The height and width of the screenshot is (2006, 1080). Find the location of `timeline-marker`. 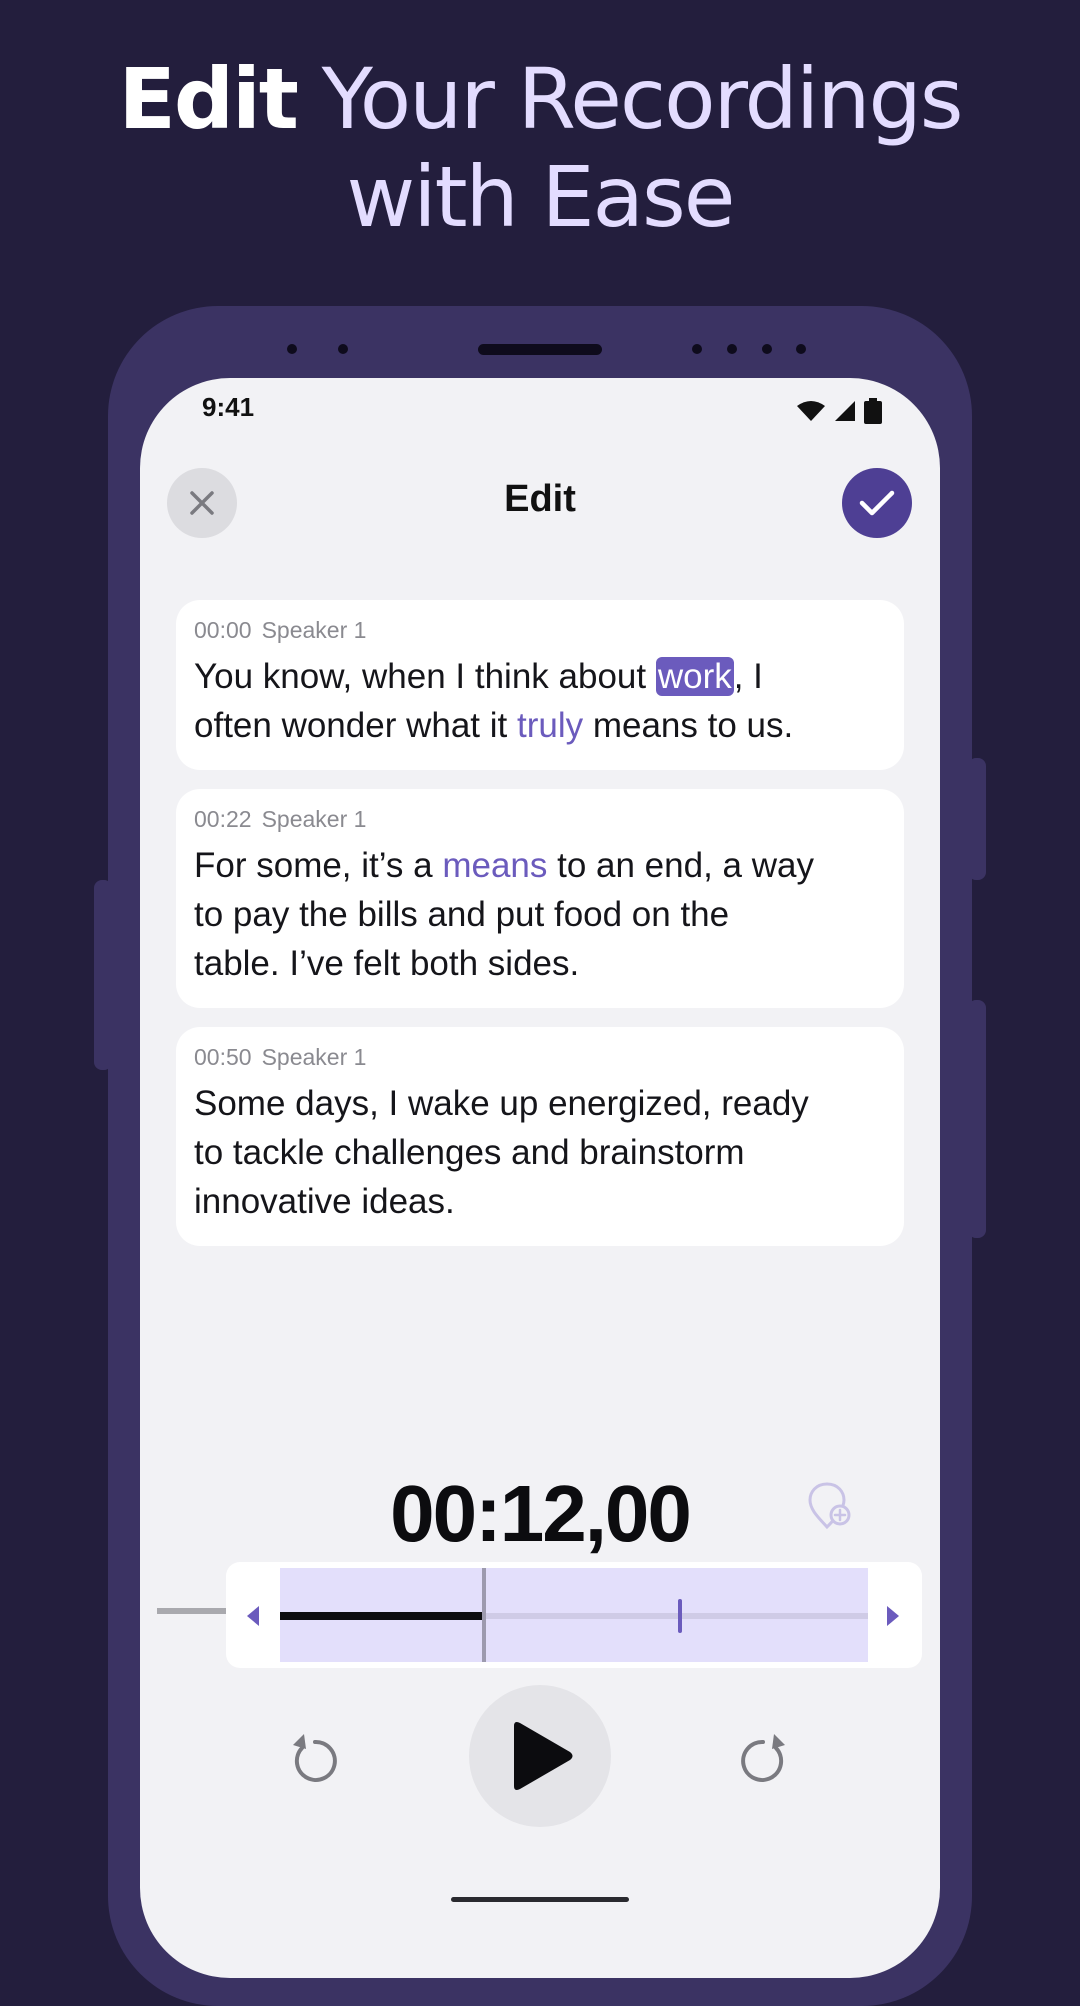

timeline-marker is located at coordinates (680, 1616).